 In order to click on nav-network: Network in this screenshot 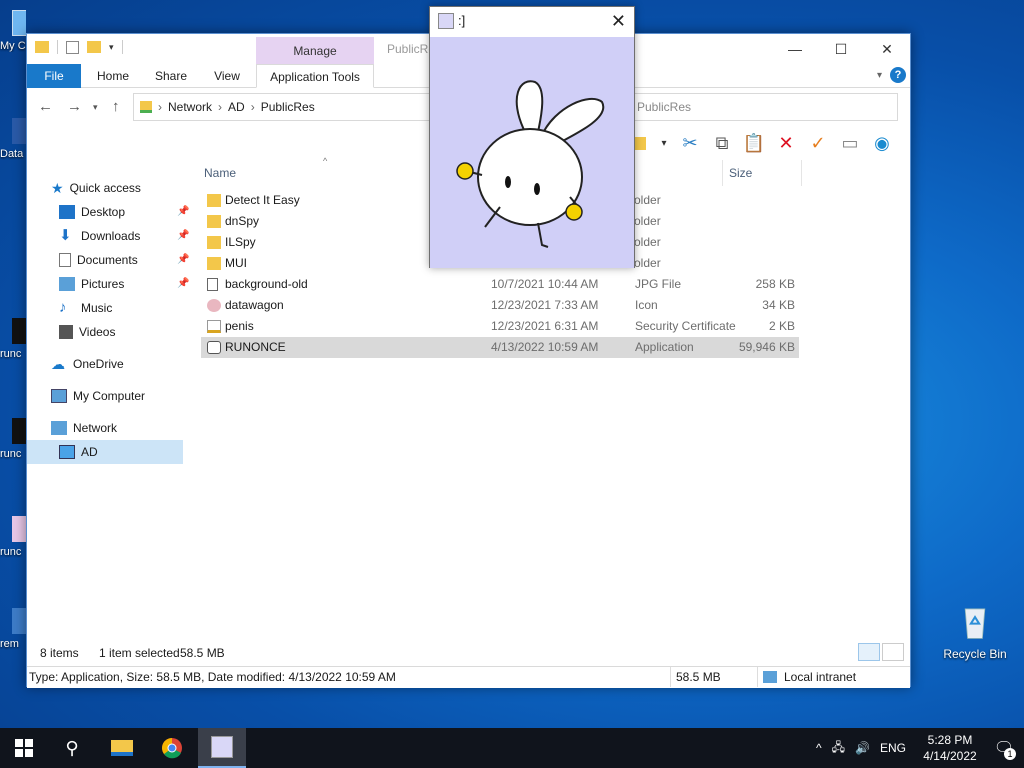, I will do `click(84, 428)`.